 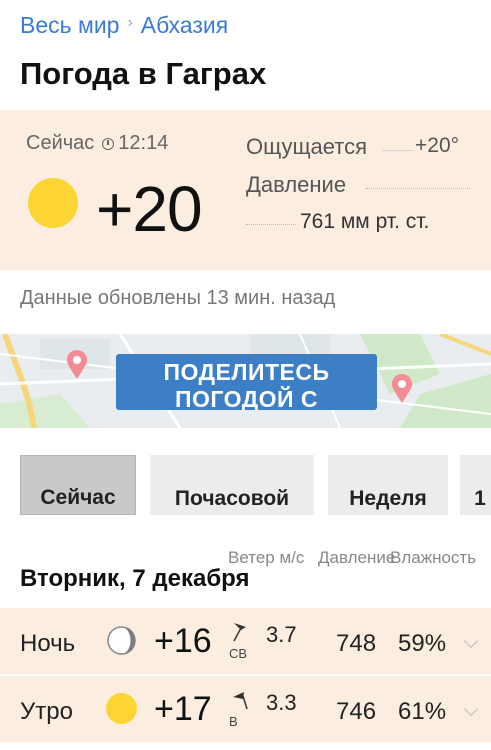 I want to click on pressure-value: 761 мм рт. ст., so click(x=365, y=221).